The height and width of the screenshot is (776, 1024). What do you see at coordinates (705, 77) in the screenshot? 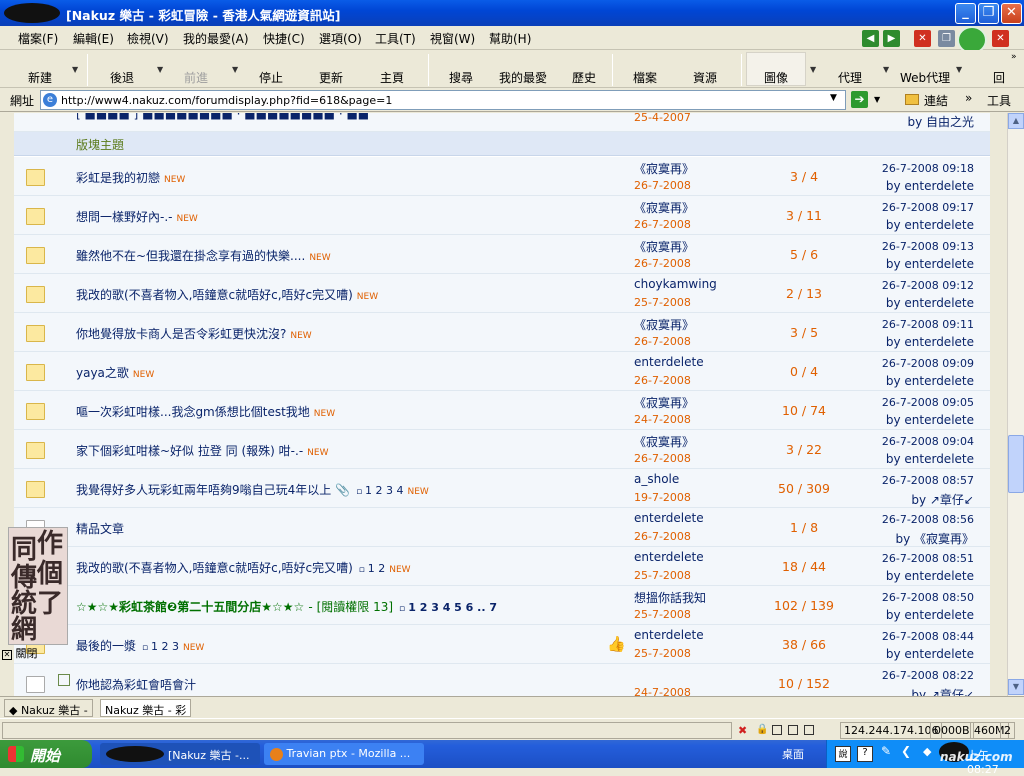
I see `resources-button: 資源` at bounding box center [705, 77].